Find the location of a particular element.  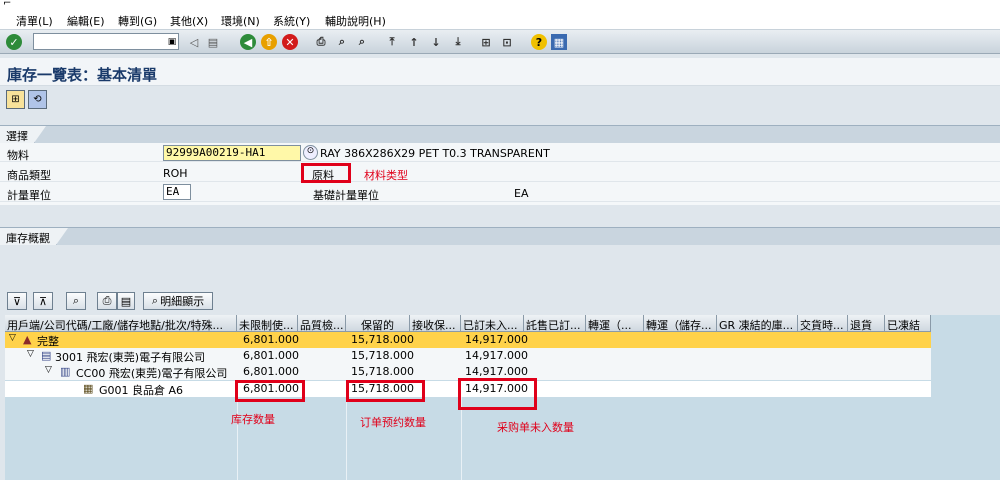

highlight-material-type is located at coordinates (326, 173).